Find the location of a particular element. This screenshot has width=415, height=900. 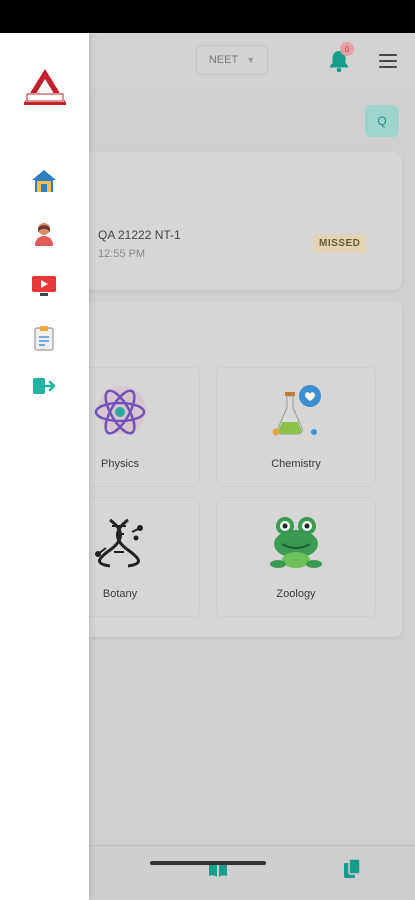

subject-label: Zoology is located at coordinates (296, 594).